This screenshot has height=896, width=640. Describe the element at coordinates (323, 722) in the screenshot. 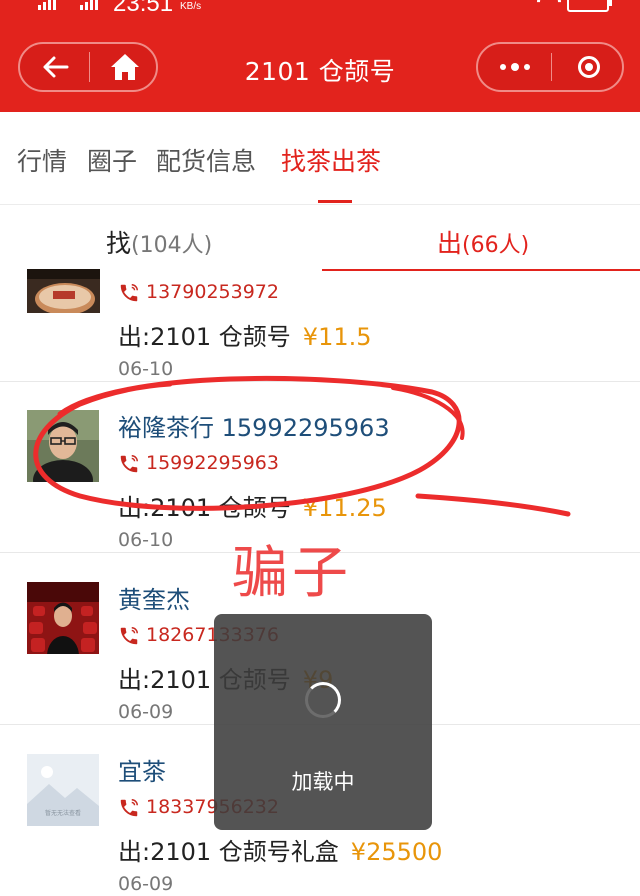

I see `loading-toast: 加载中` at that location.